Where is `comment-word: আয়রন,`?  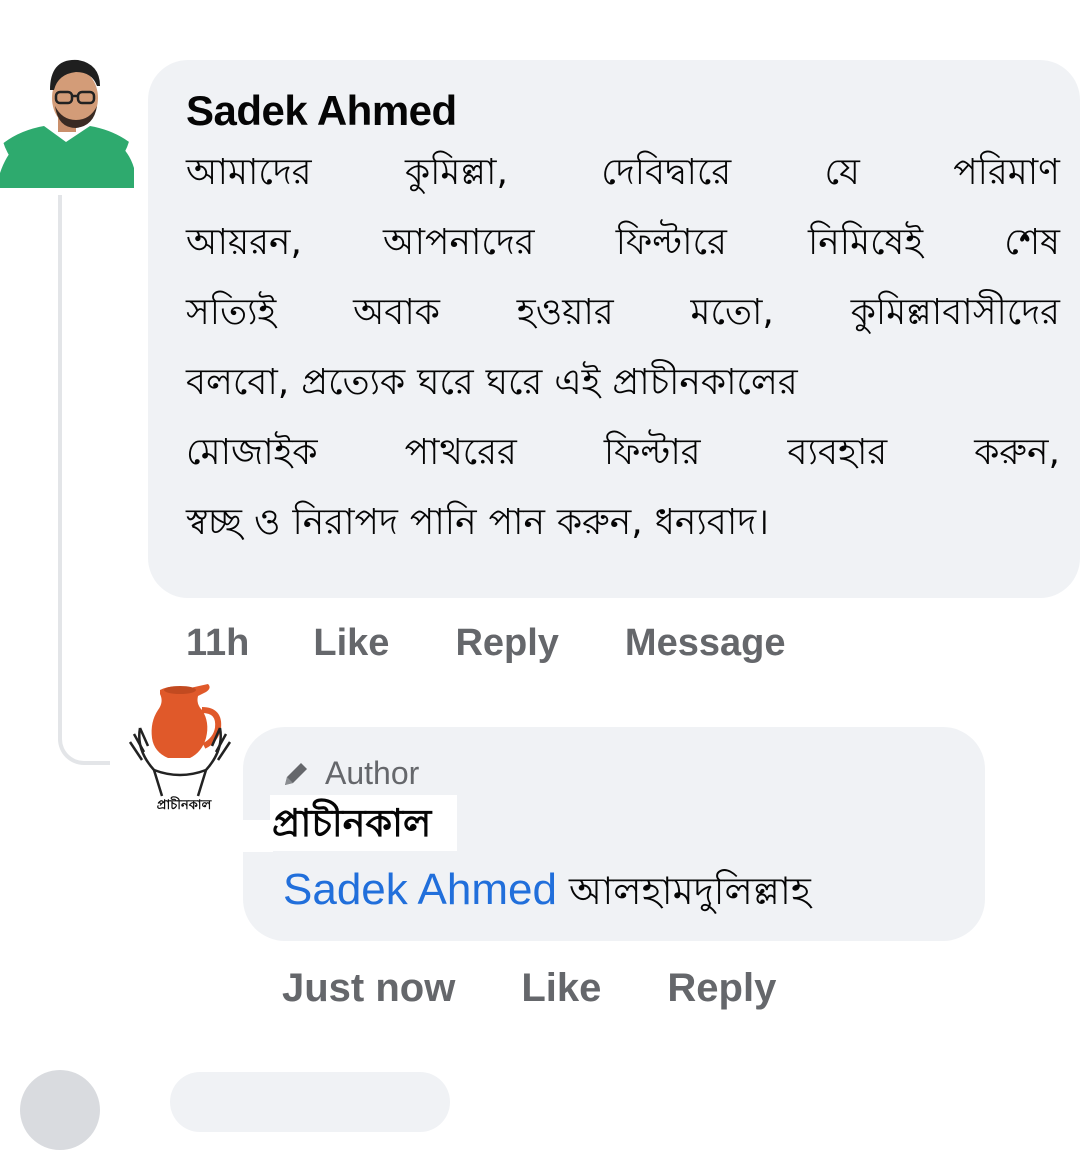
comment-word: আয়রন, is located at coordinates (244, 242).